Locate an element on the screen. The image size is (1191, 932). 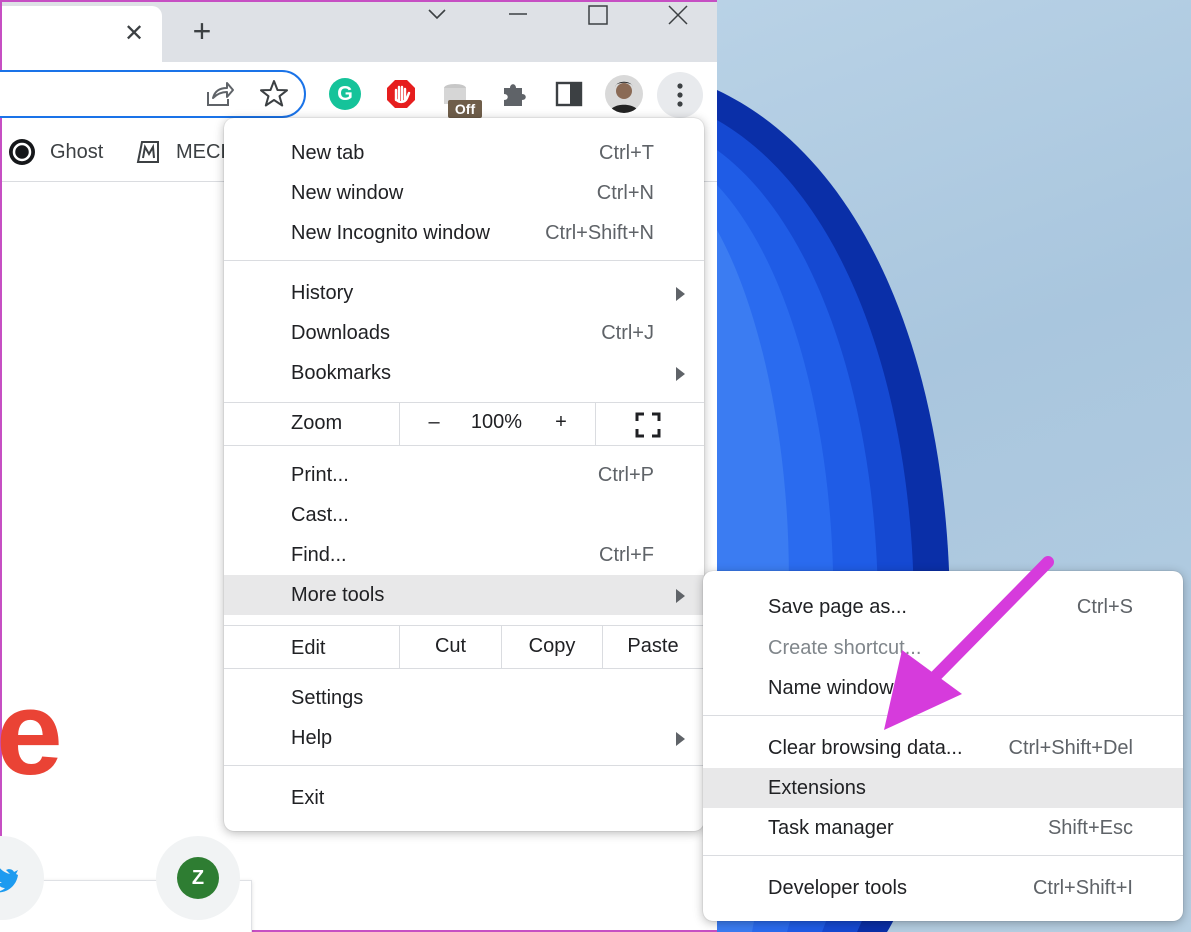
zoom-row: Zoom – 100% + is located at coordinates (464, 424).